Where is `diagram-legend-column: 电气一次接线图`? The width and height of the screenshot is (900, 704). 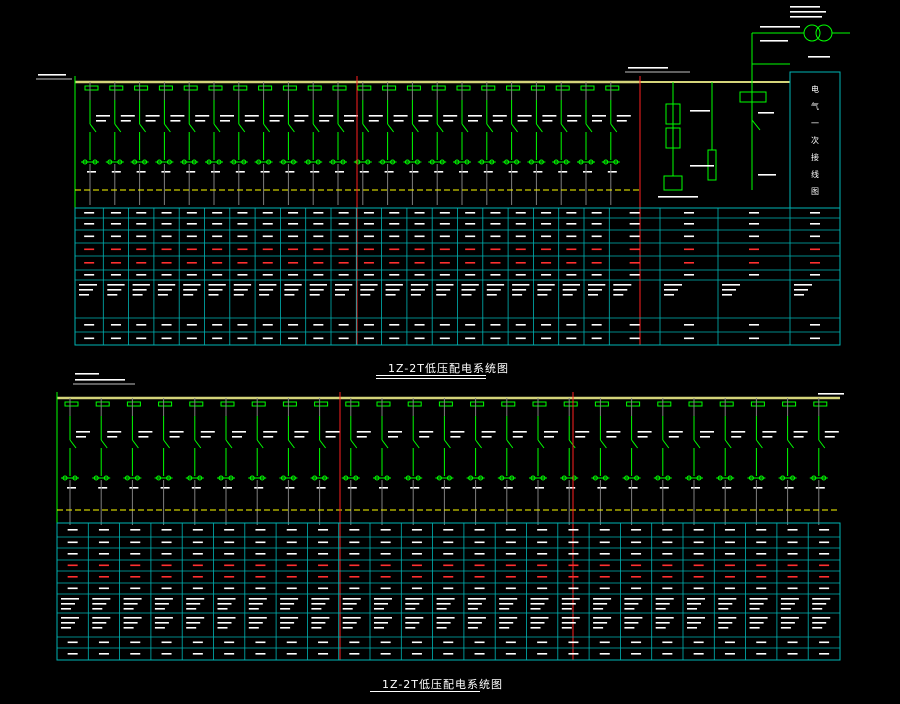 diagram-legend-column: 电气一次接线图 is located at coordinates (815, 140).